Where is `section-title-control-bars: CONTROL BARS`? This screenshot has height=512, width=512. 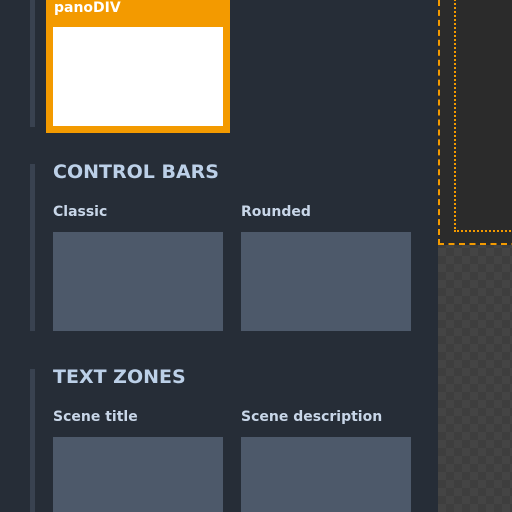 section-title-control-bars: CONTROL BARS is located at coordinates (136, 172).